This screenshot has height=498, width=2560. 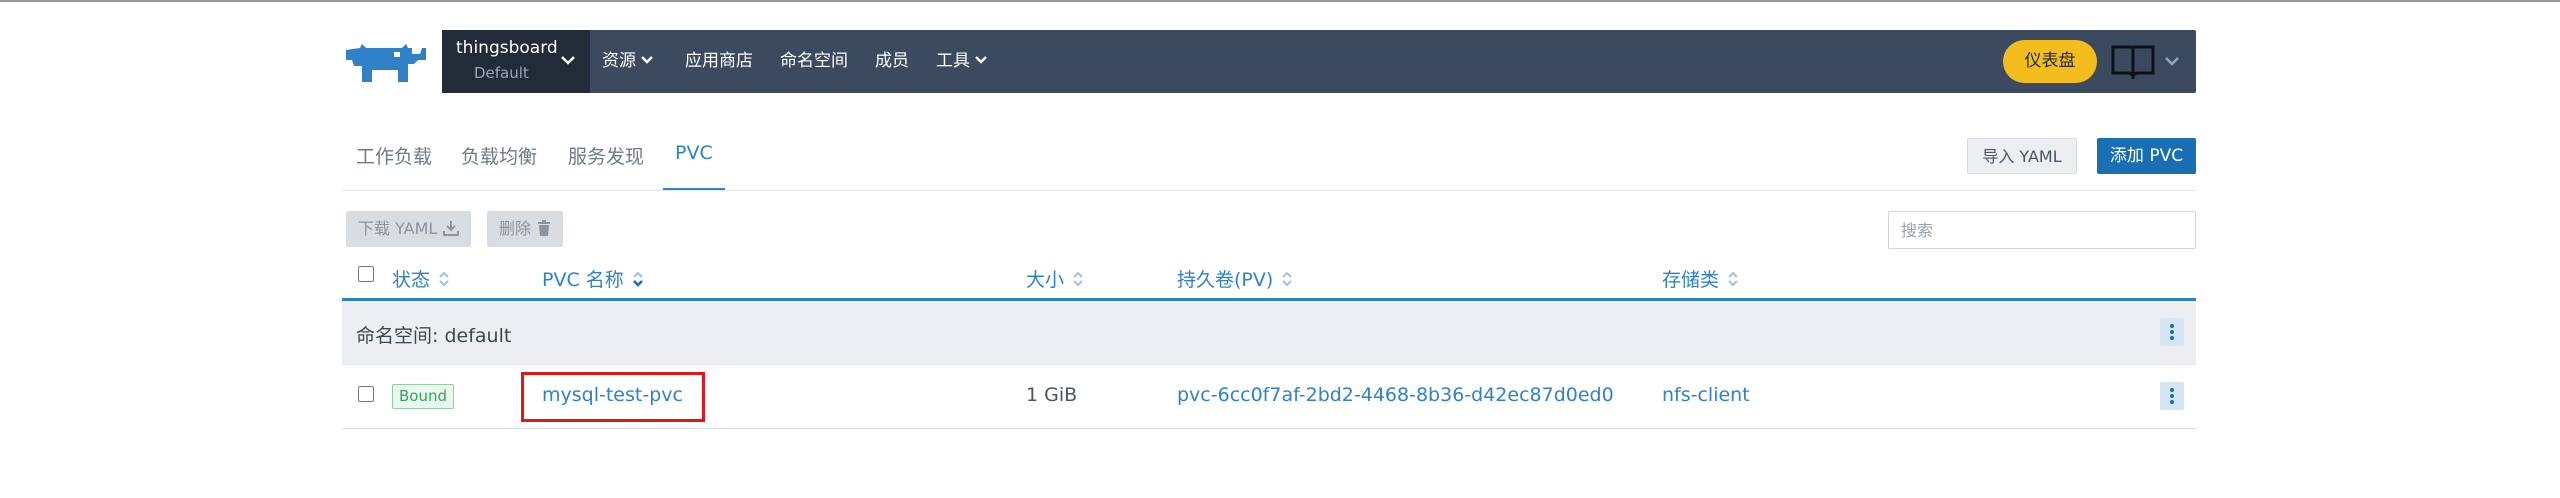 What do you see at coordinates (2172, 396) in the screenshot?
I see `row-actions-menu-icon` at bounding box center [2172, 396].